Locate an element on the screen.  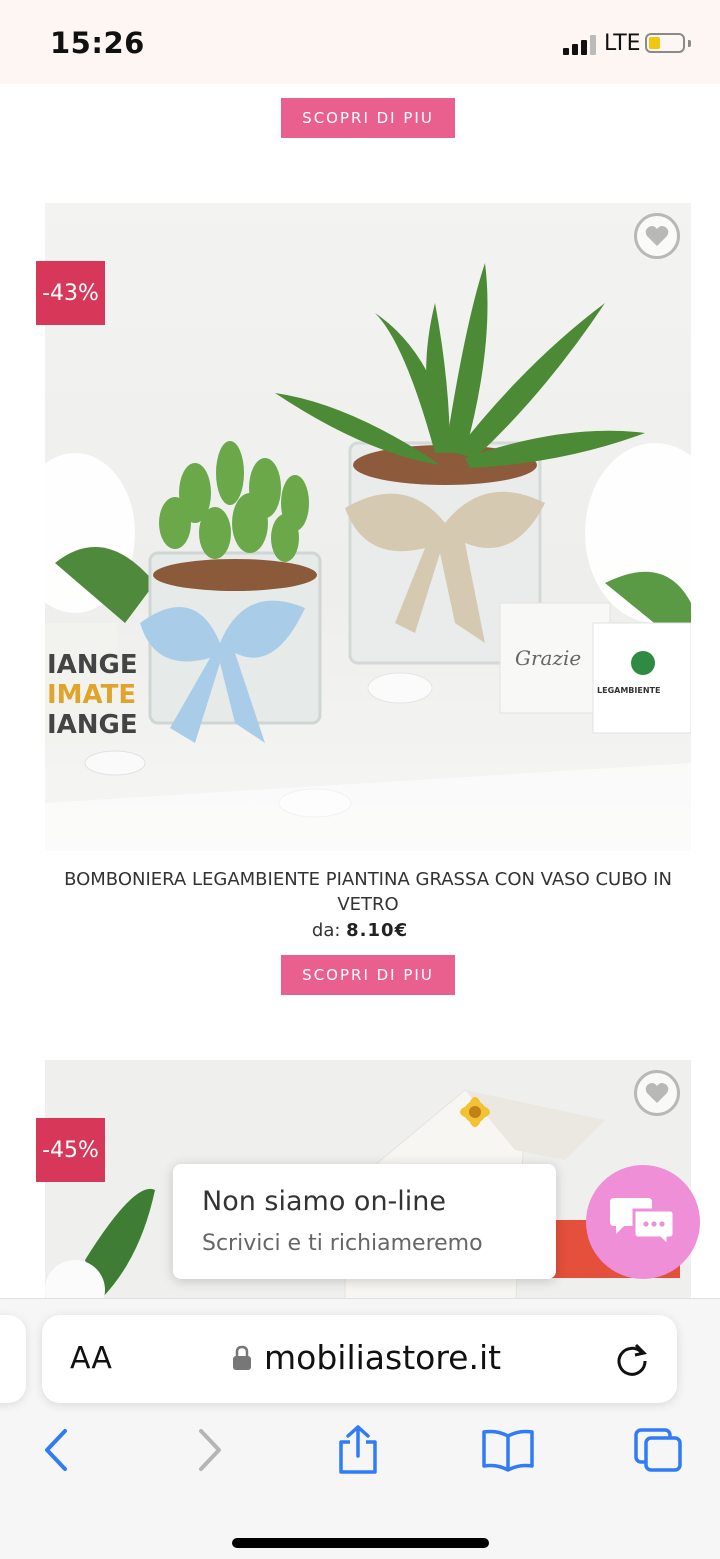
share-button is located at coordinates (358, 1450).